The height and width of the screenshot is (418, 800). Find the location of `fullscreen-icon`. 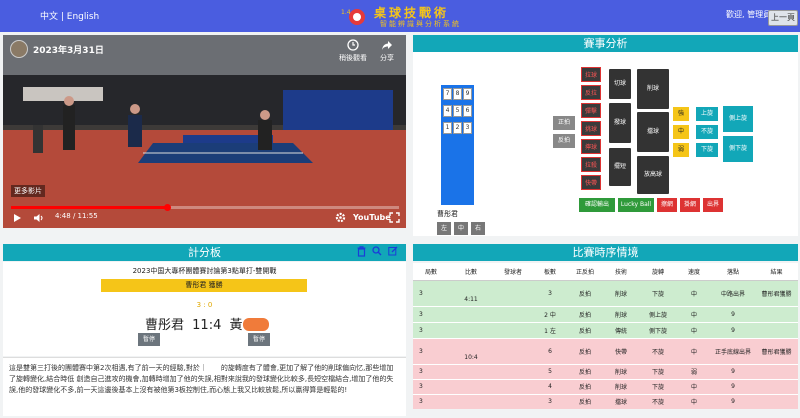

fullscreen-icon is located at coordinates (394, 217).